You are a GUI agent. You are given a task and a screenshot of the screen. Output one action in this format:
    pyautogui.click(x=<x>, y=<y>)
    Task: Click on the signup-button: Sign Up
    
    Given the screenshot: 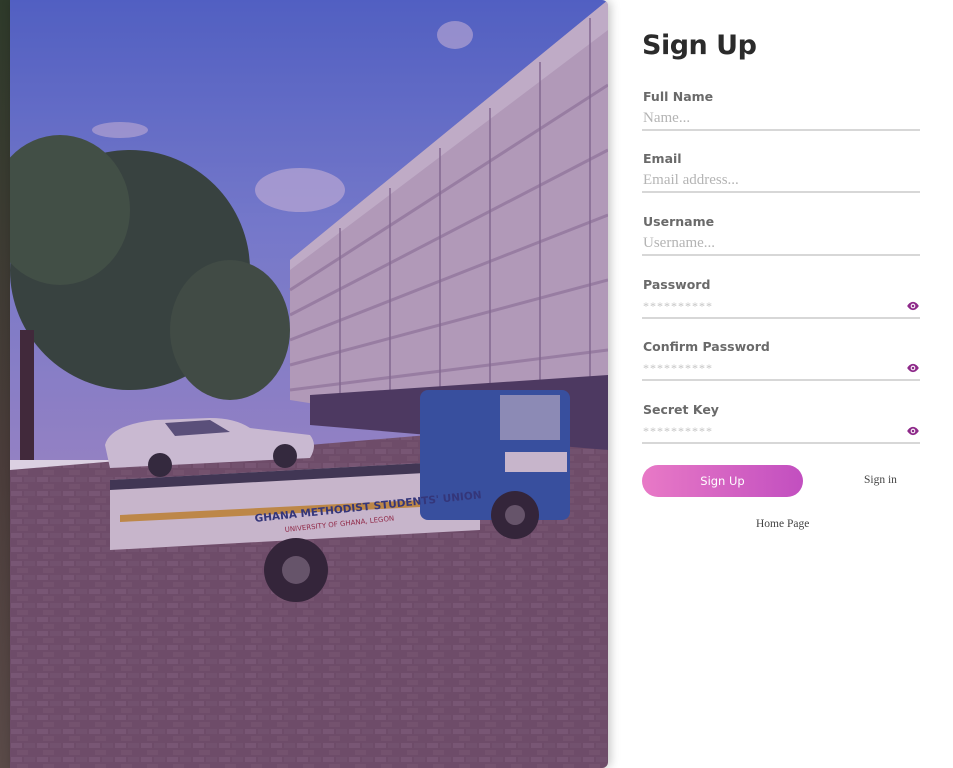 What is the action you would take?
    pyautogui.click(x=722, y=481)
    